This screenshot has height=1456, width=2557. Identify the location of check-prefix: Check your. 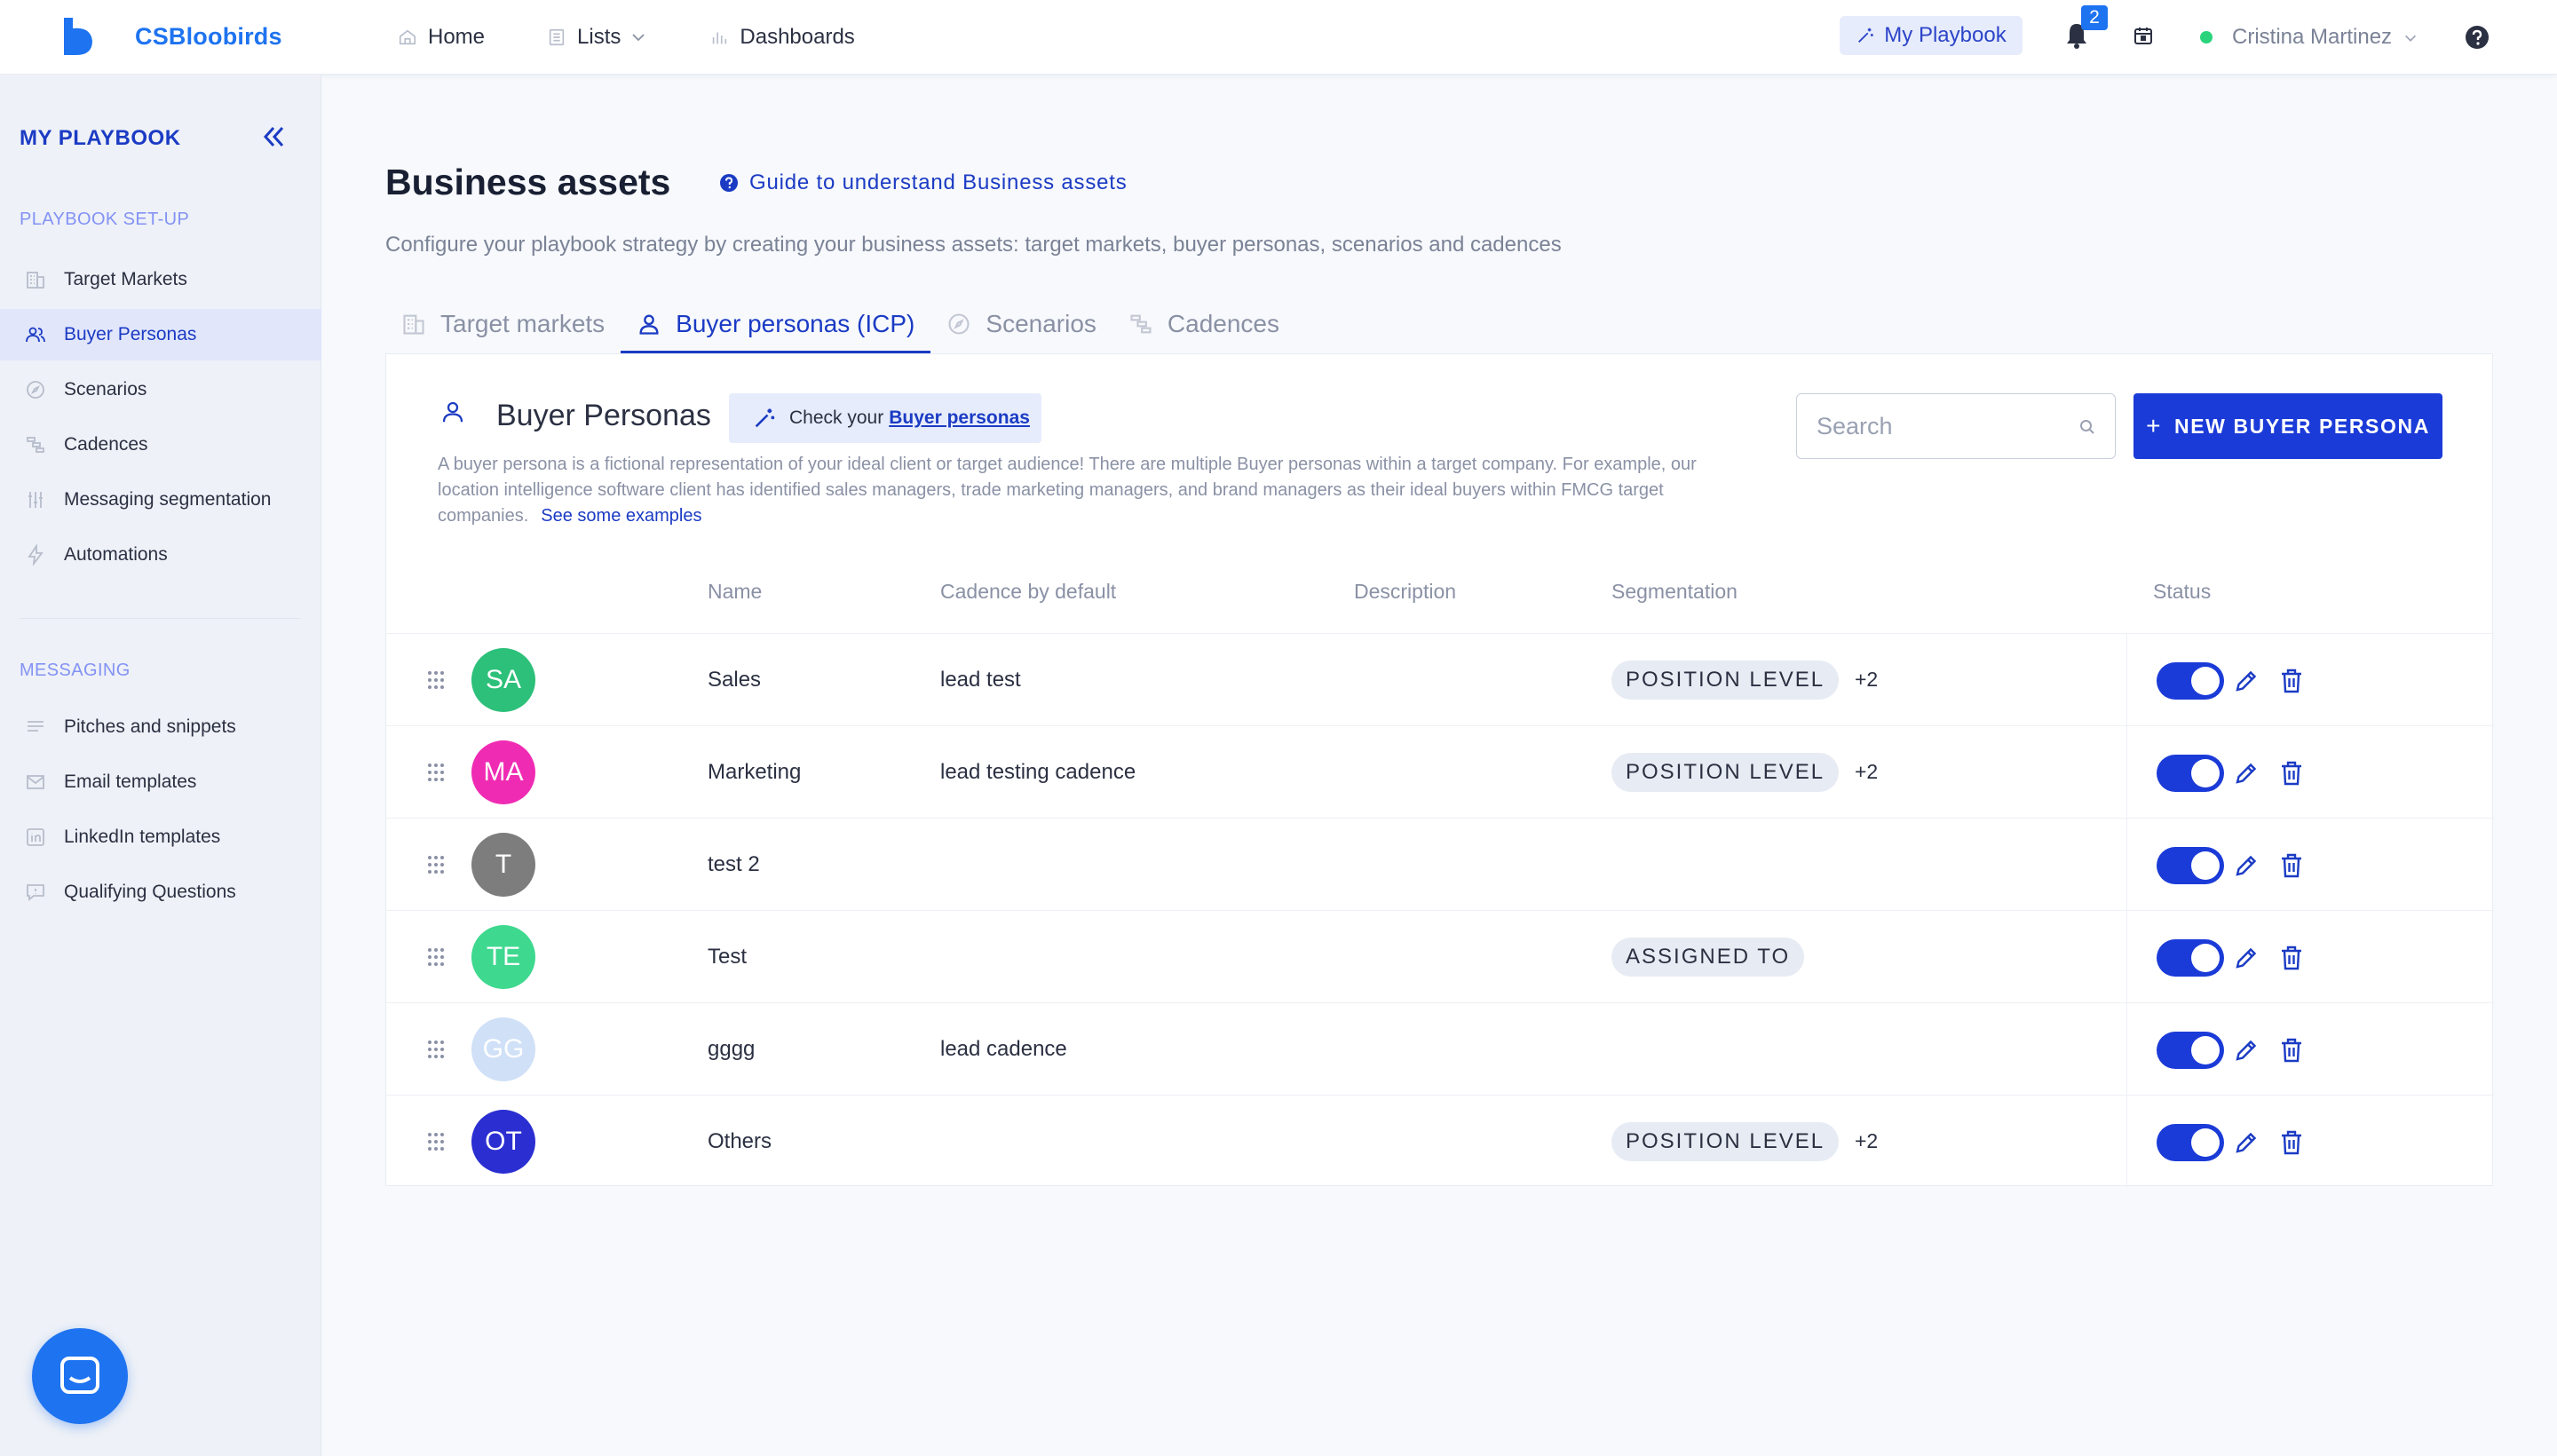
(836, 418).